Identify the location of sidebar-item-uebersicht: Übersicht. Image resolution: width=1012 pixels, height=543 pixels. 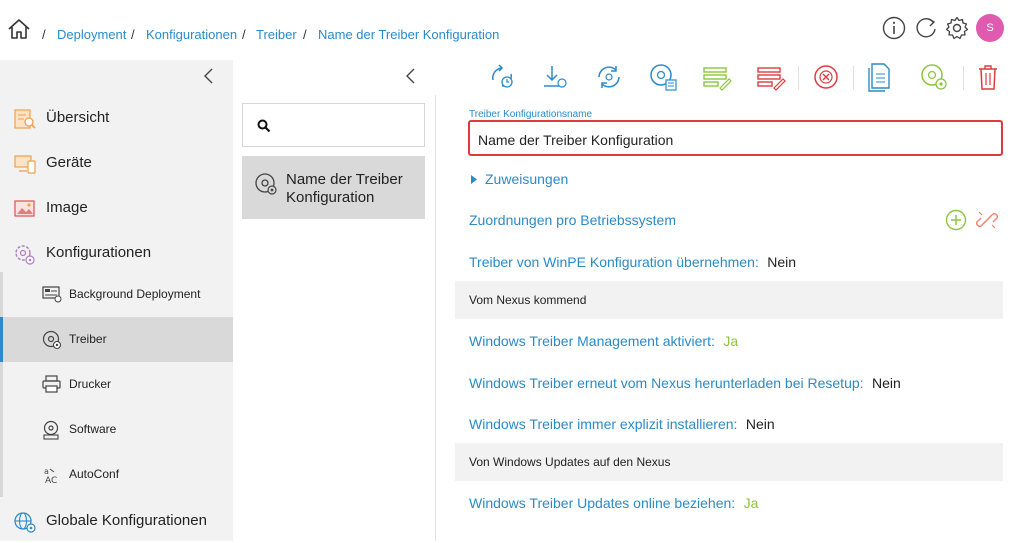
(116, 118).